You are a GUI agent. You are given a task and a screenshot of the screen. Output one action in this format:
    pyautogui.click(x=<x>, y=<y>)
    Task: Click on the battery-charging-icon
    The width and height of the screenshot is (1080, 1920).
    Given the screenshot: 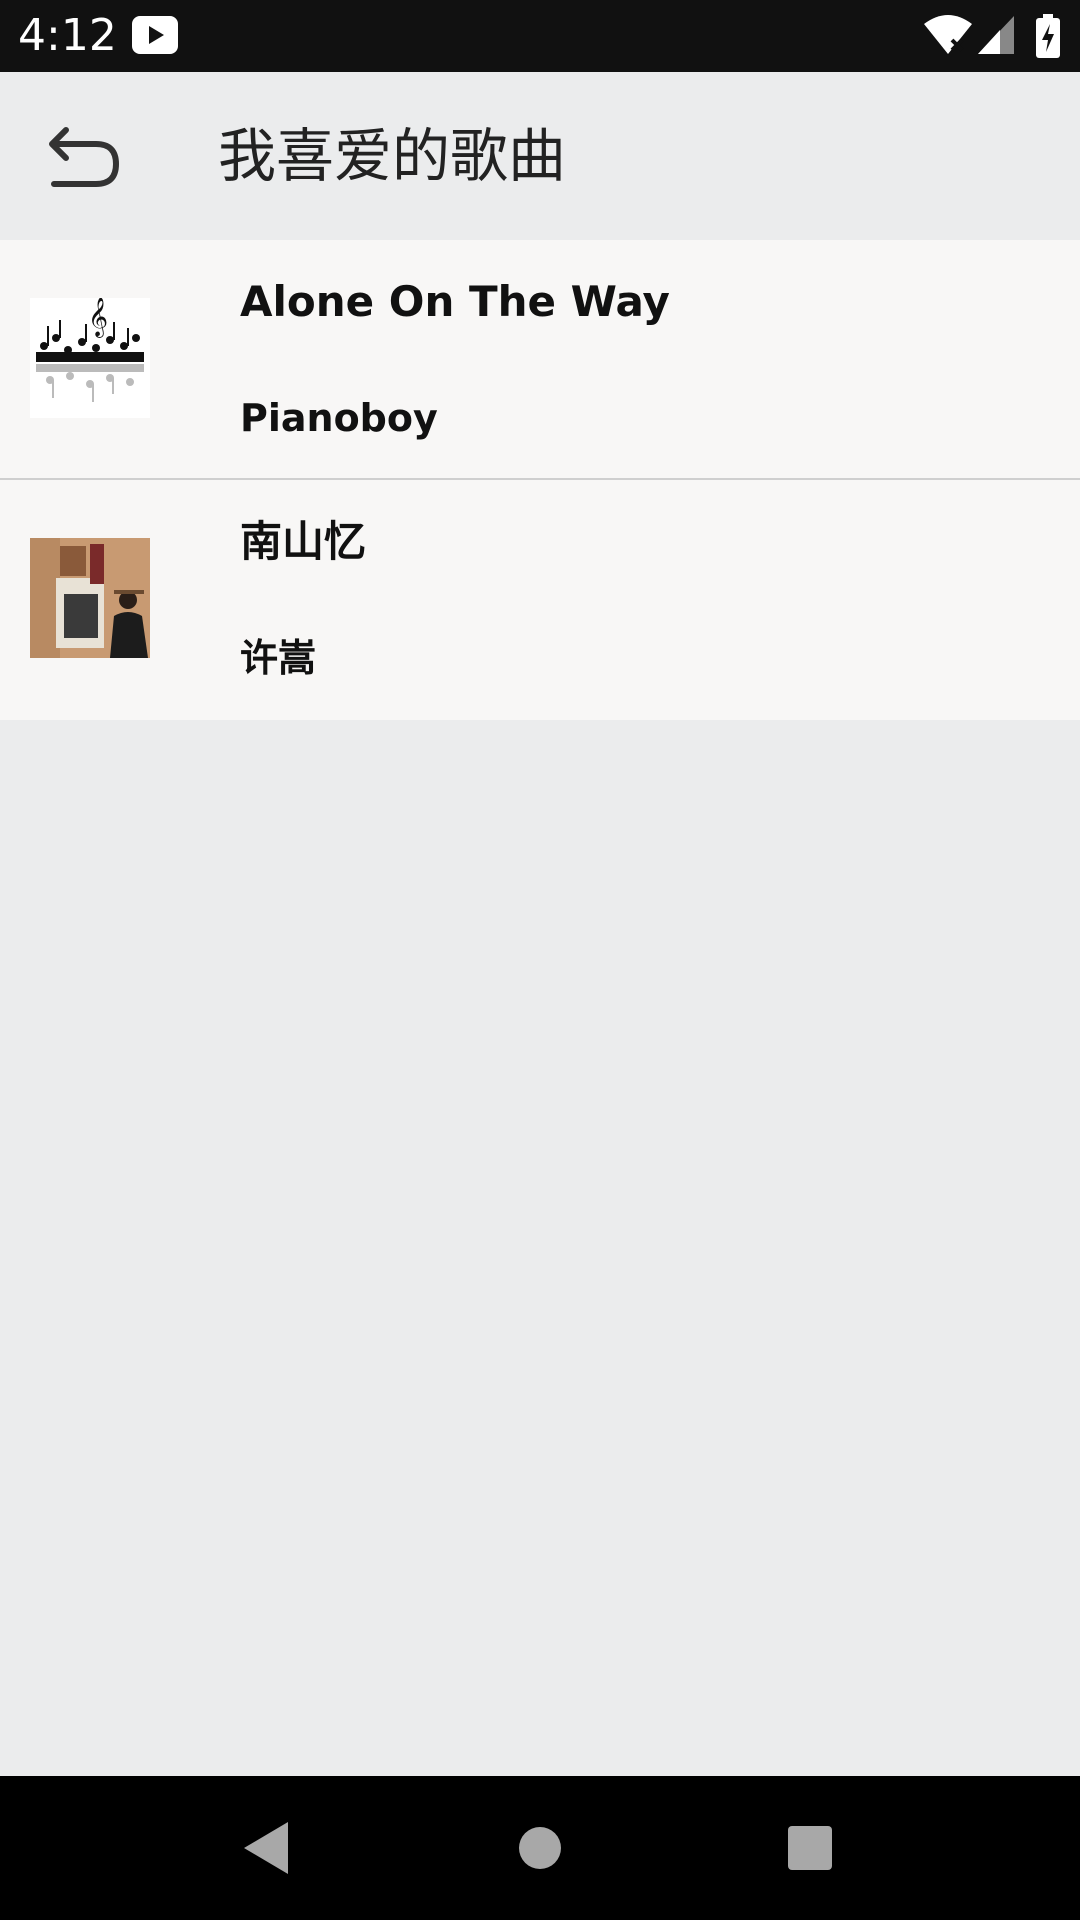 What is the action you would take?
    pyautogui.click(x=1048, y=36)
    